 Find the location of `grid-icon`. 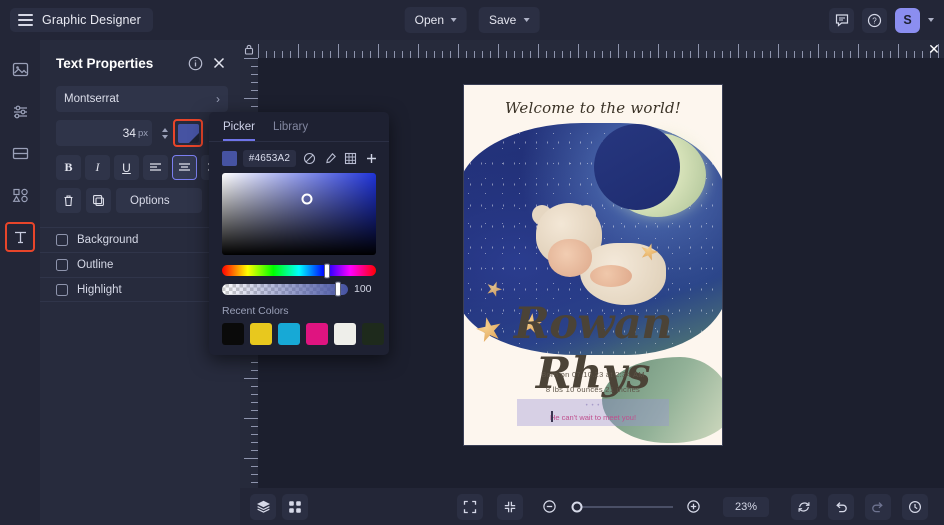

grid-icon is located at coordinates (295, 506).